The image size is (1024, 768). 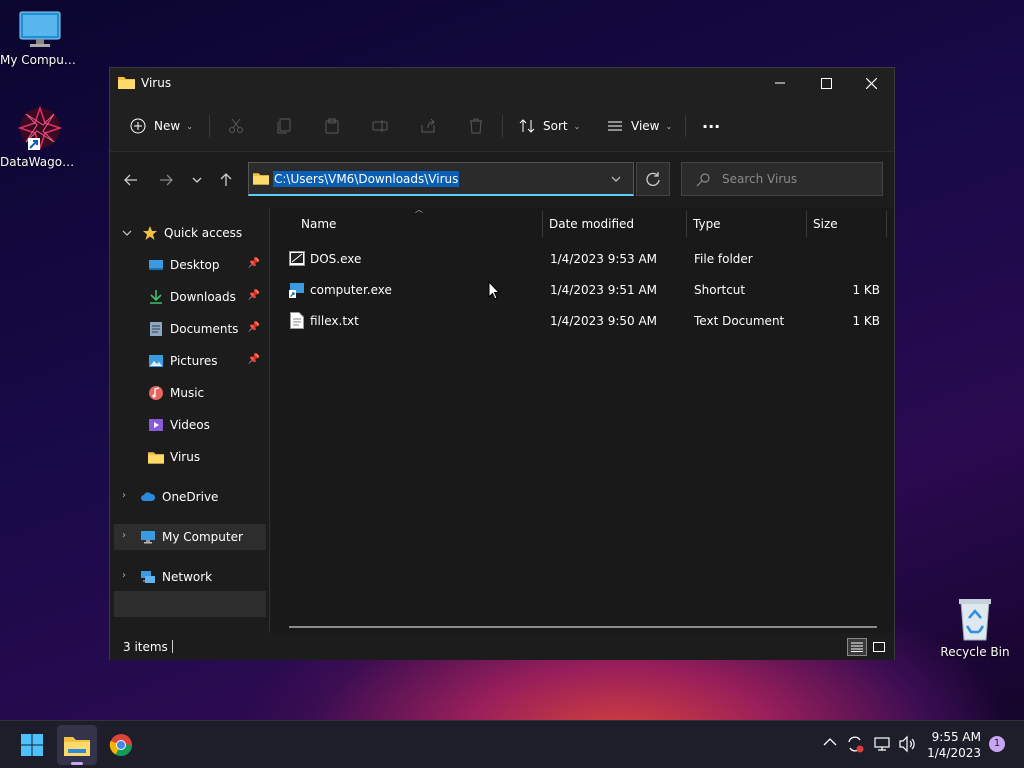 What do you see at coordinates (336, 259) in the screenshot?
I see `file-name: DOS.exe` at bounding box center [336, 259].